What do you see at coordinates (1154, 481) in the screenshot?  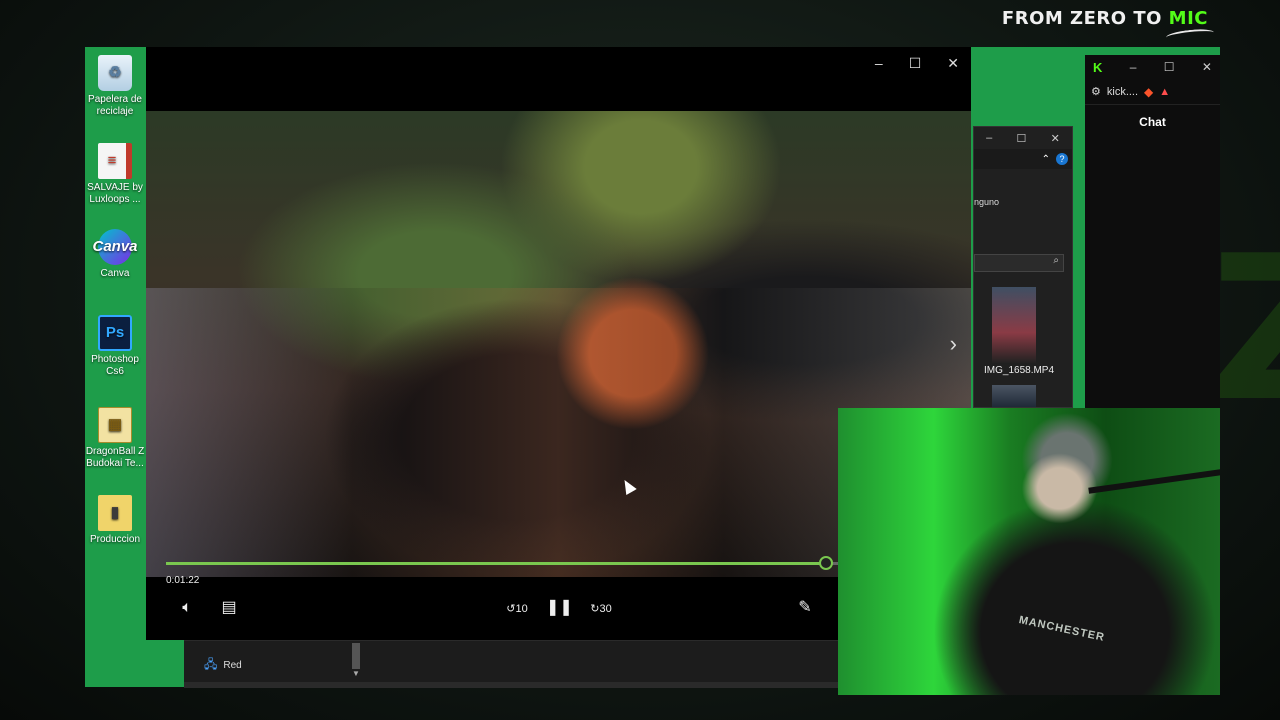 I see `mic-arm` at bounding box center [1154, 481].